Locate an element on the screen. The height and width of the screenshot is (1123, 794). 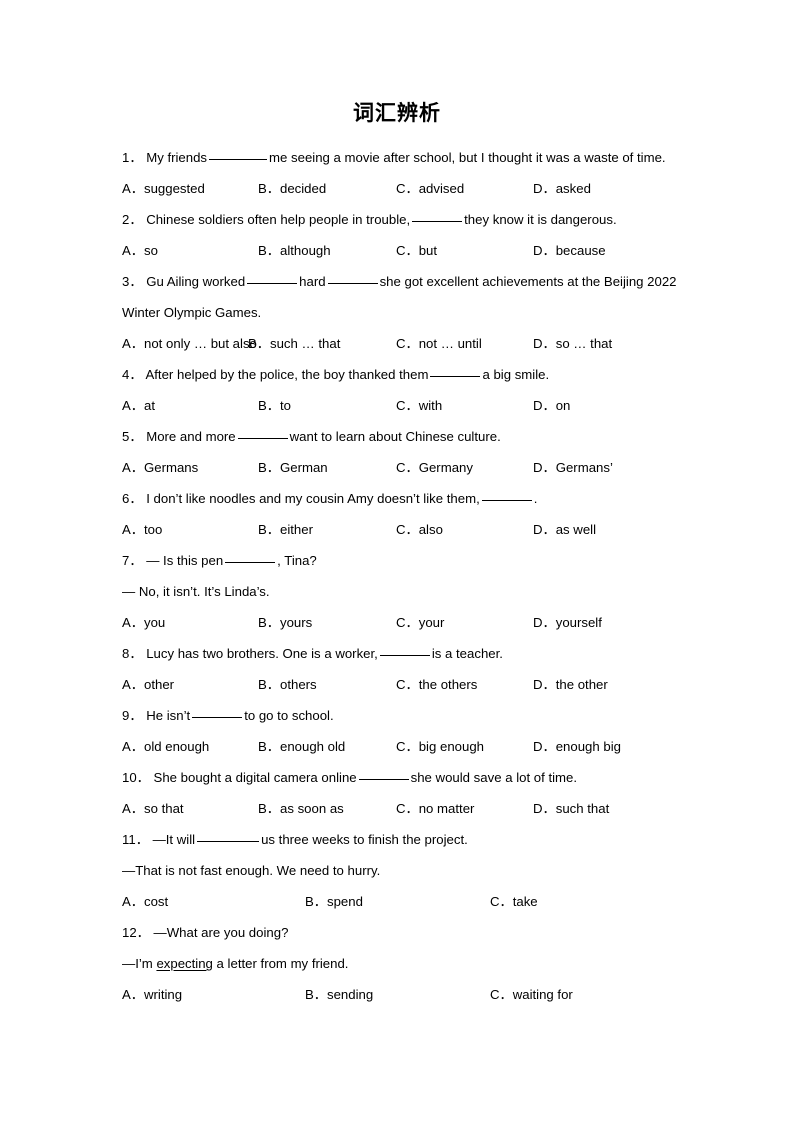
option-a-text: so is located at coordinates (150, 250).